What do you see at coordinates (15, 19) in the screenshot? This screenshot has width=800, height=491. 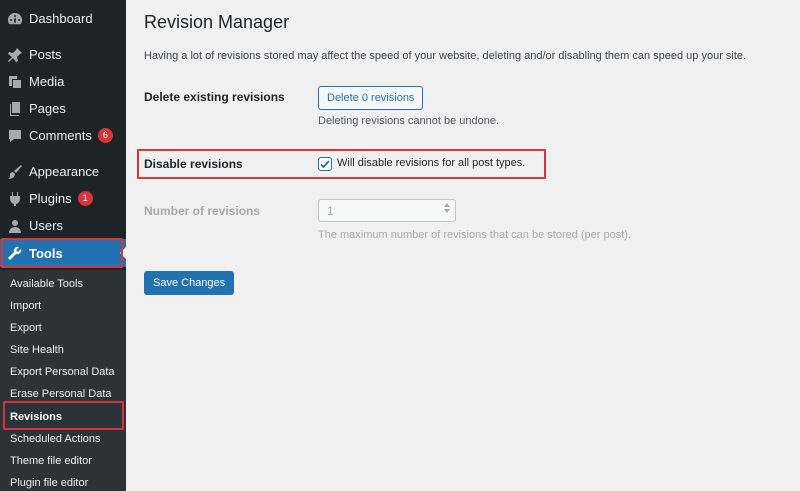 I see `dashboard-icon` at bounding box center [15, 19].